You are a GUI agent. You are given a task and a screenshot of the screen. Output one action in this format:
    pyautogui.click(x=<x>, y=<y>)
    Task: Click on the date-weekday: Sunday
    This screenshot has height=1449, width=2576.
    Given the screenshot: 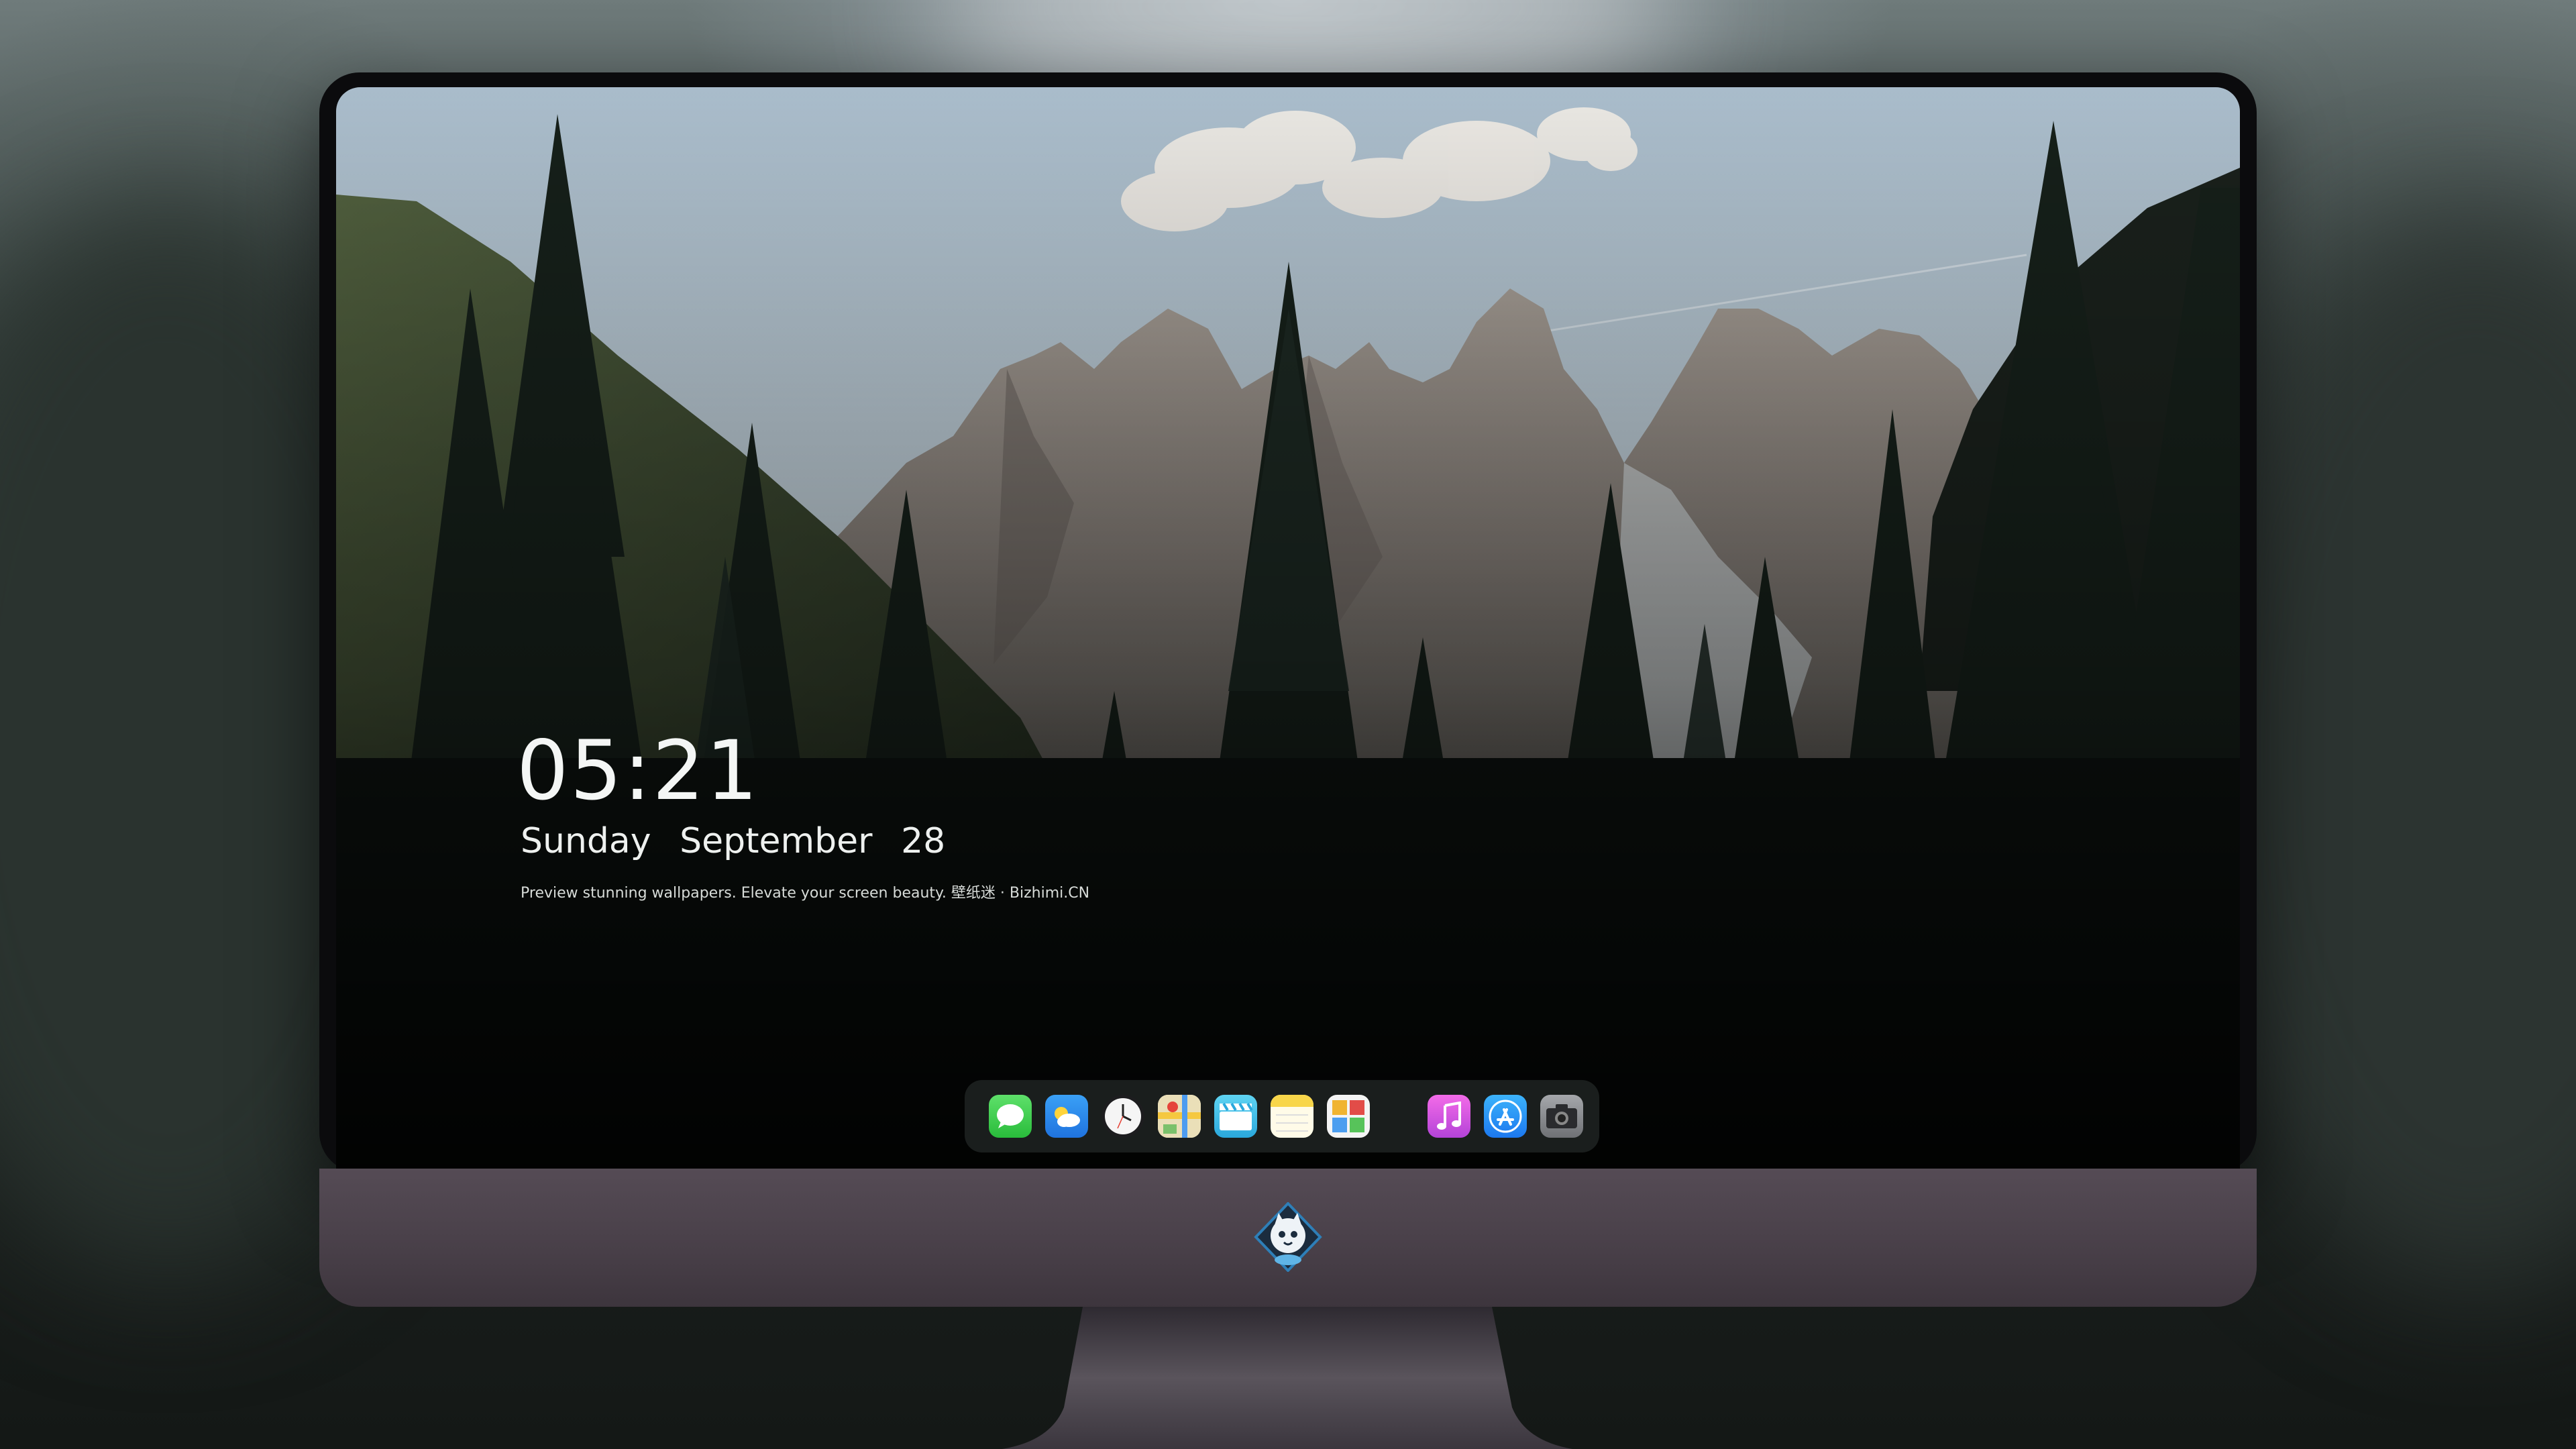 What is the action you would take?
    pyautogui.click(x=586, y=841)
    